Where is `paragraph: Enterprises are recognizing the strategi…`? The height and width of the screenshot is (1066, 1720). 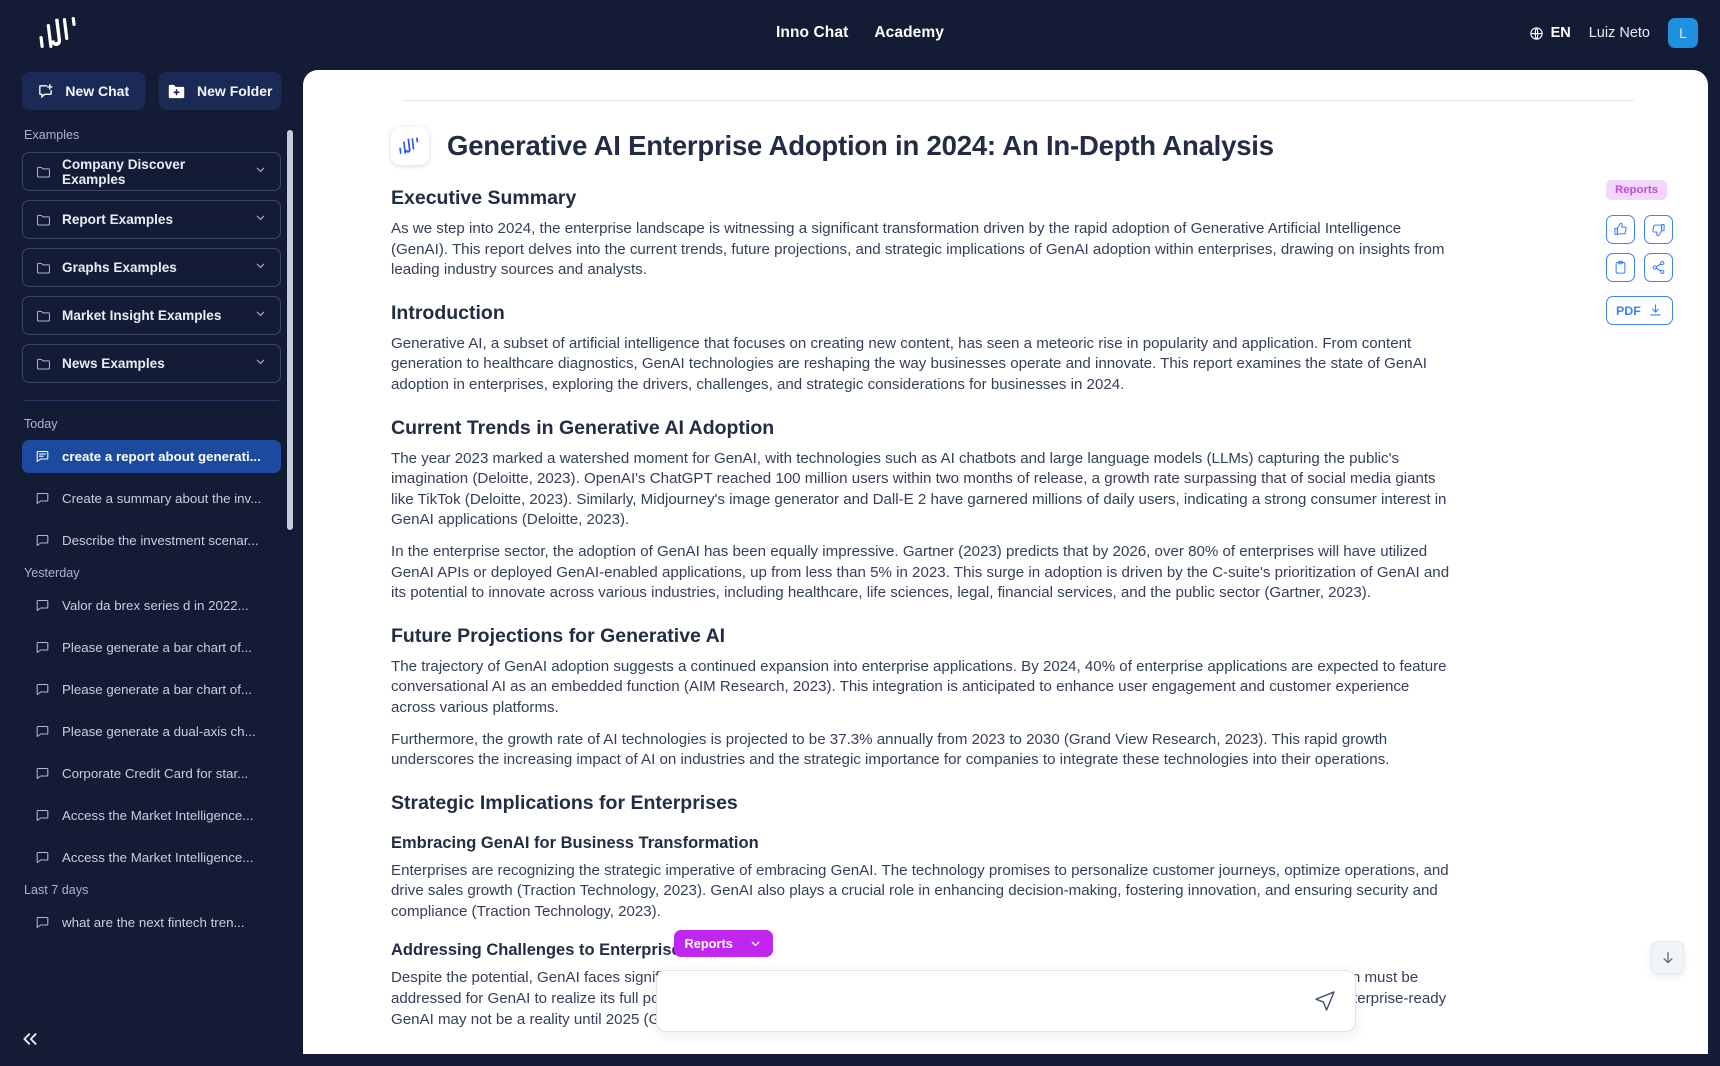 paragraph: Enterprises are recognizing the strategi… is located at coordinates (920, 890).